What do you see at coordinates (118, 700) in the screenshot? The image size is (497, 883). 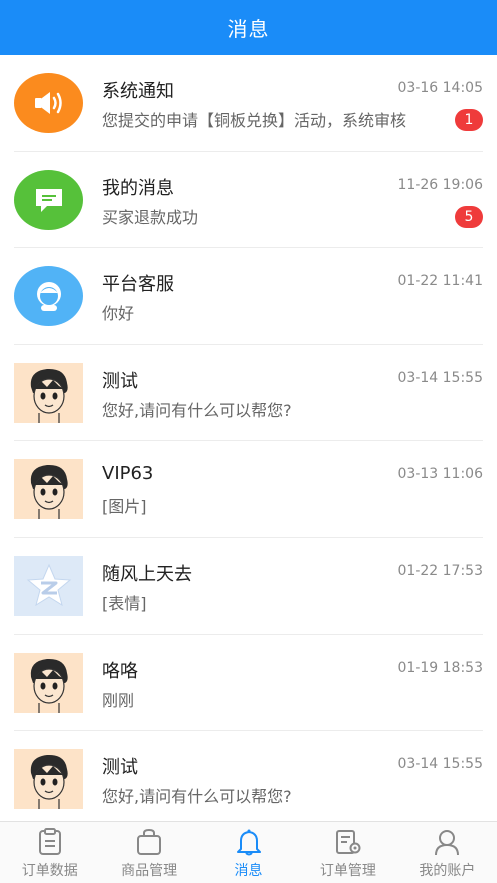 I see `conversation-preview: 刚刚` at bounding box center [118, 700].